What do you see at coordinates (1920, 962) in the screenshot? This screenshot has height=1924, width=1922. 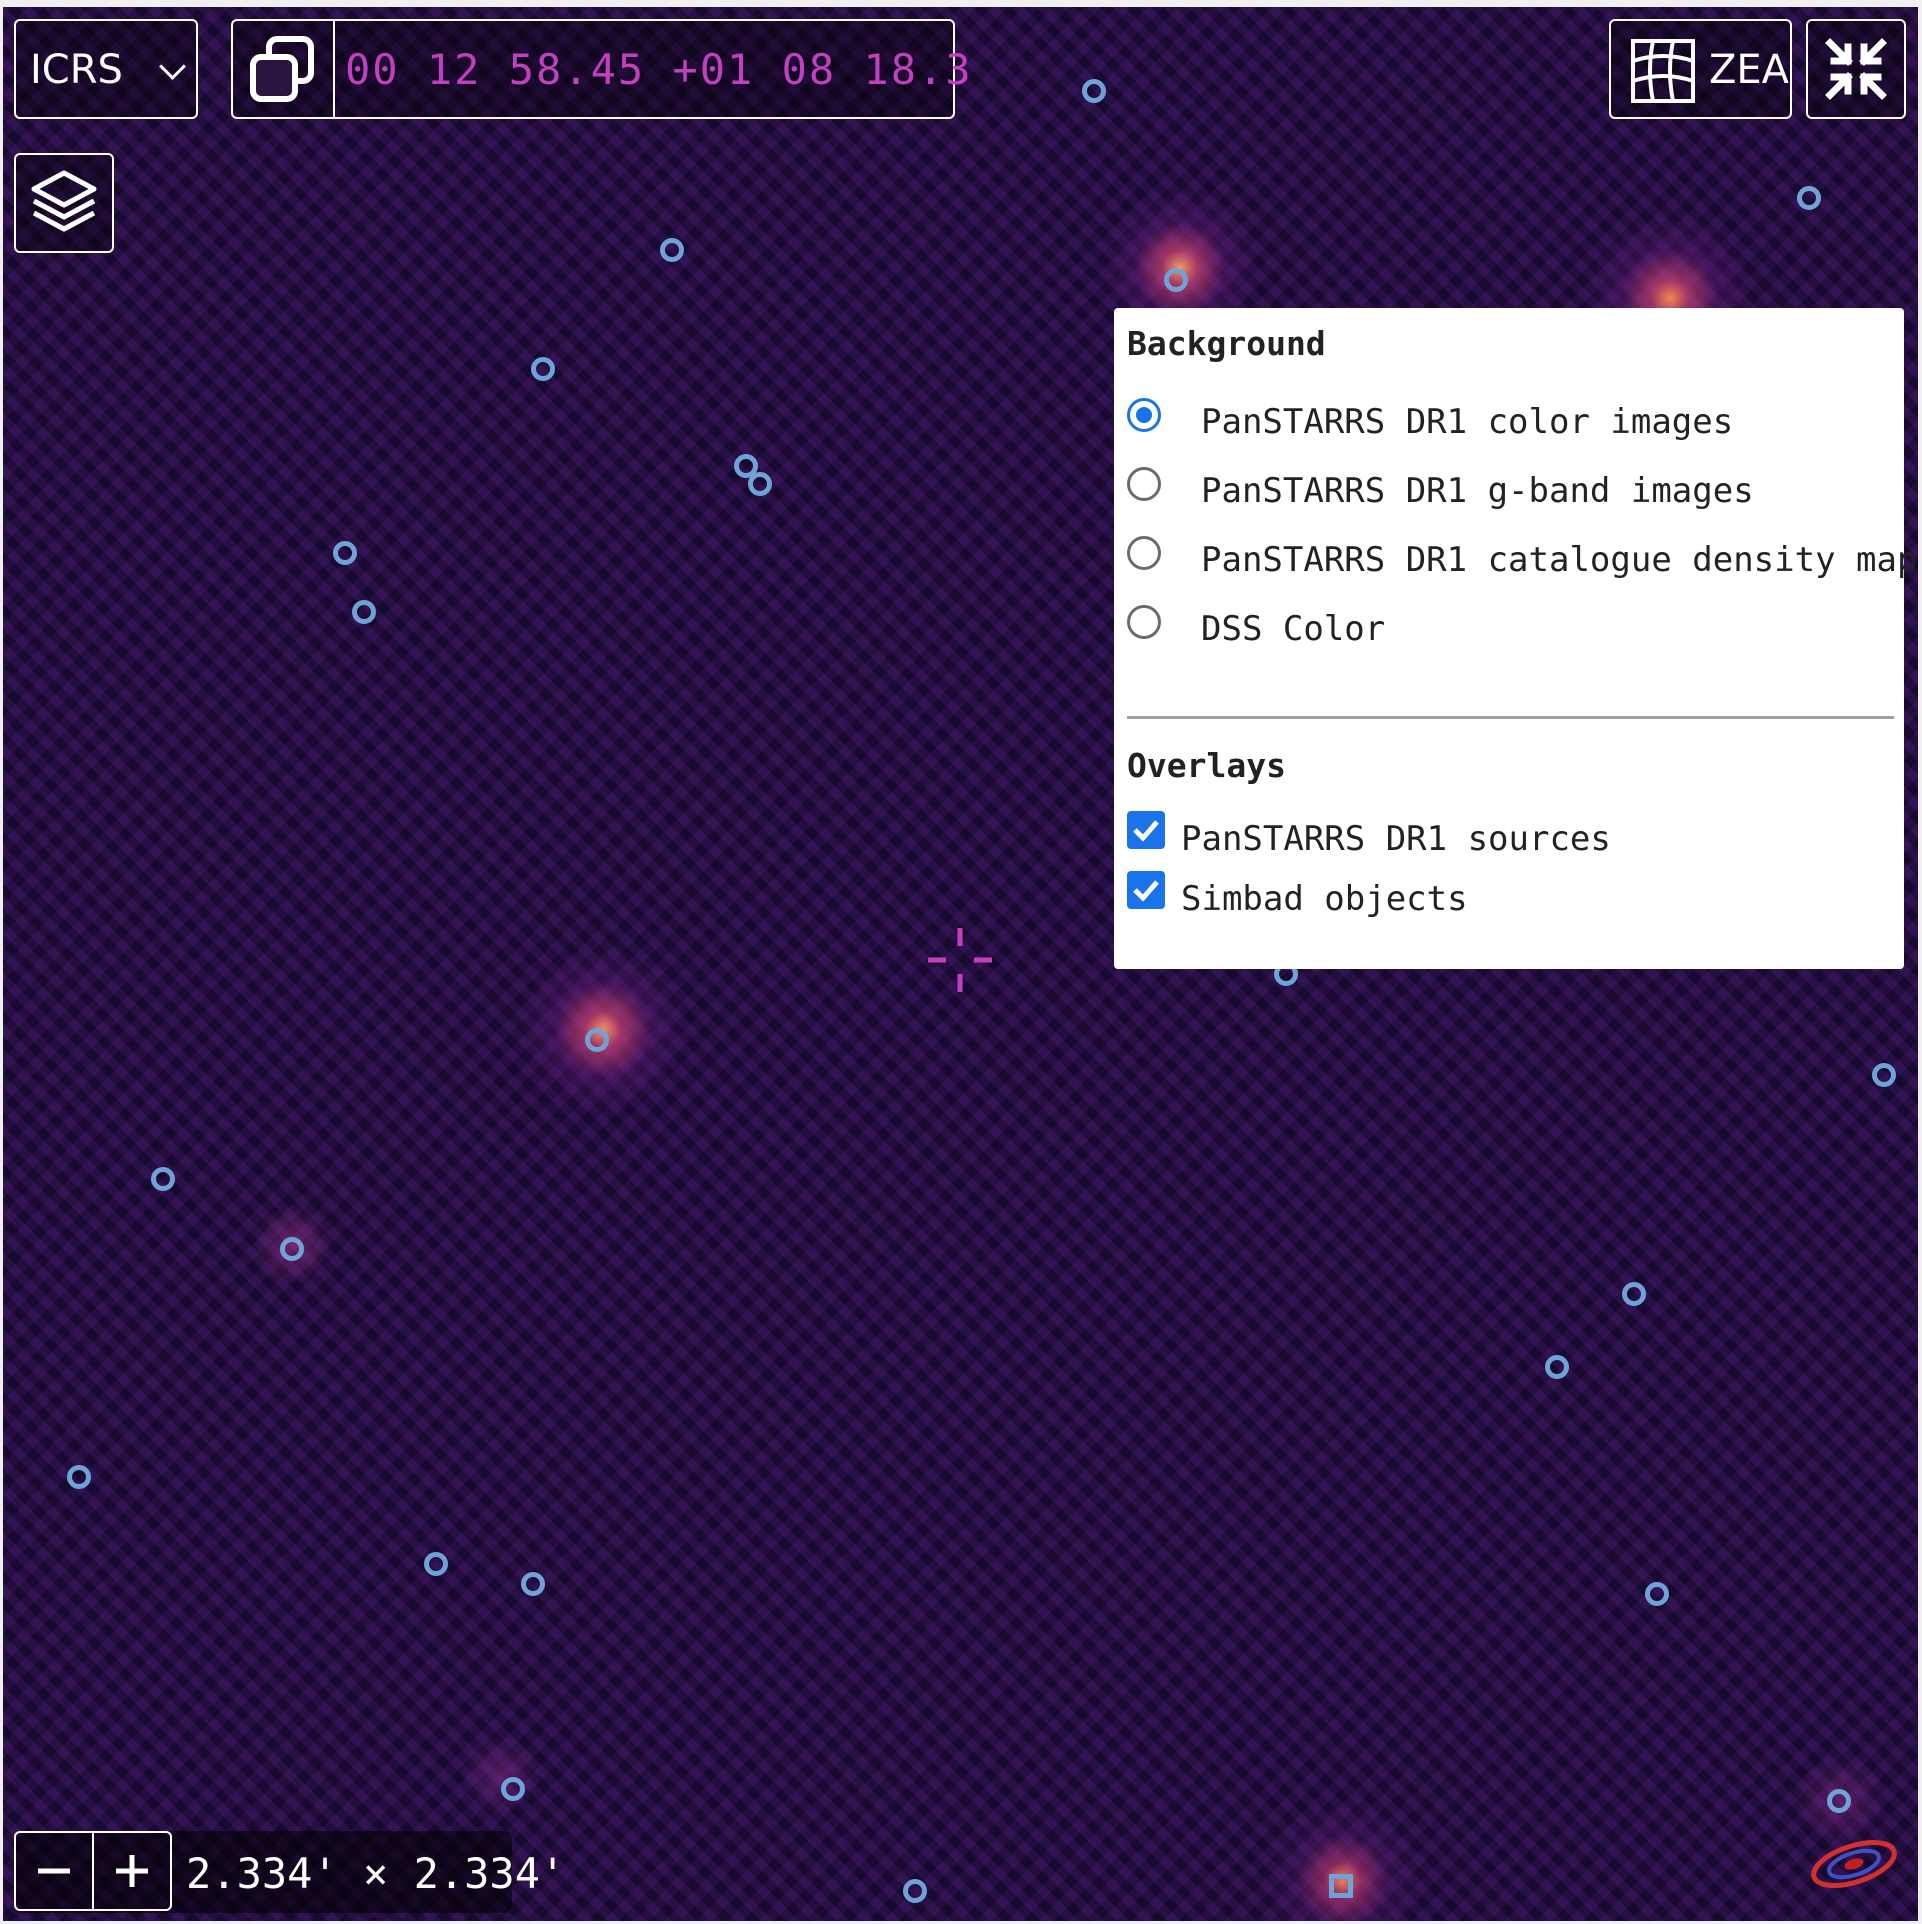 I see `right-border` at bounding box center [1920, 962].